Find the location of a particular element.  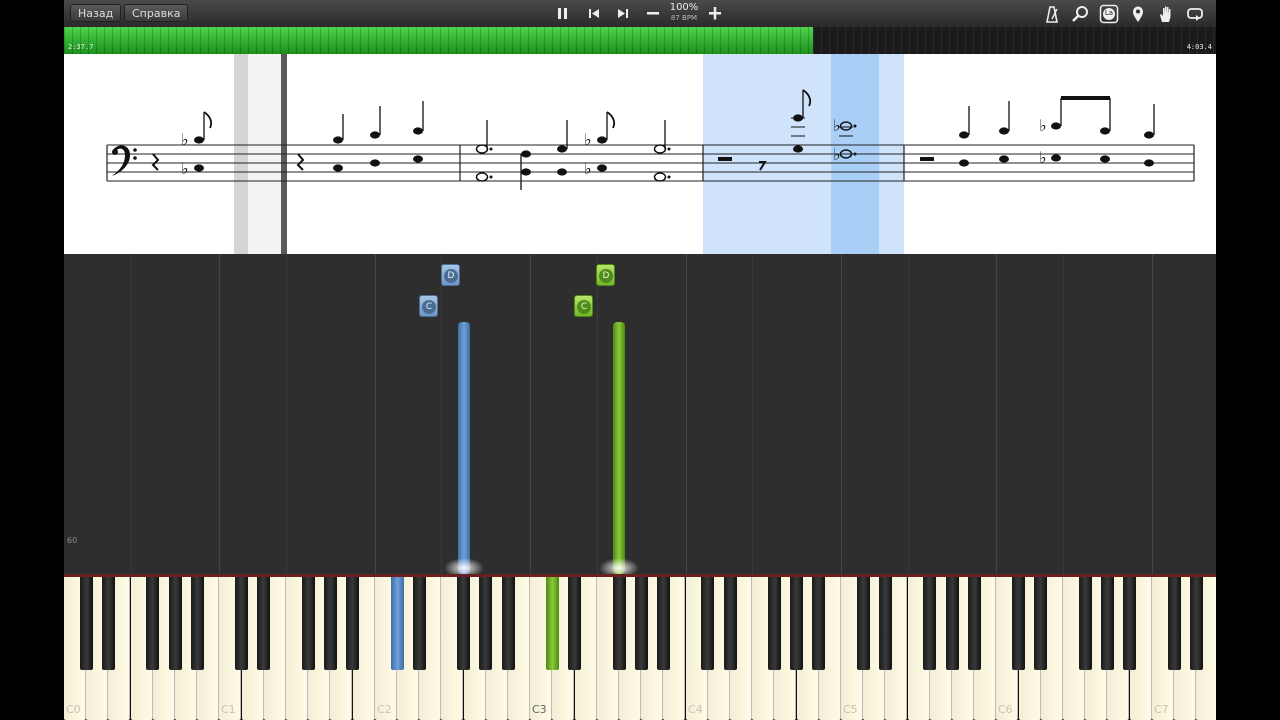

black-key-d-sharp7 is located at coordinates (1196, 623).